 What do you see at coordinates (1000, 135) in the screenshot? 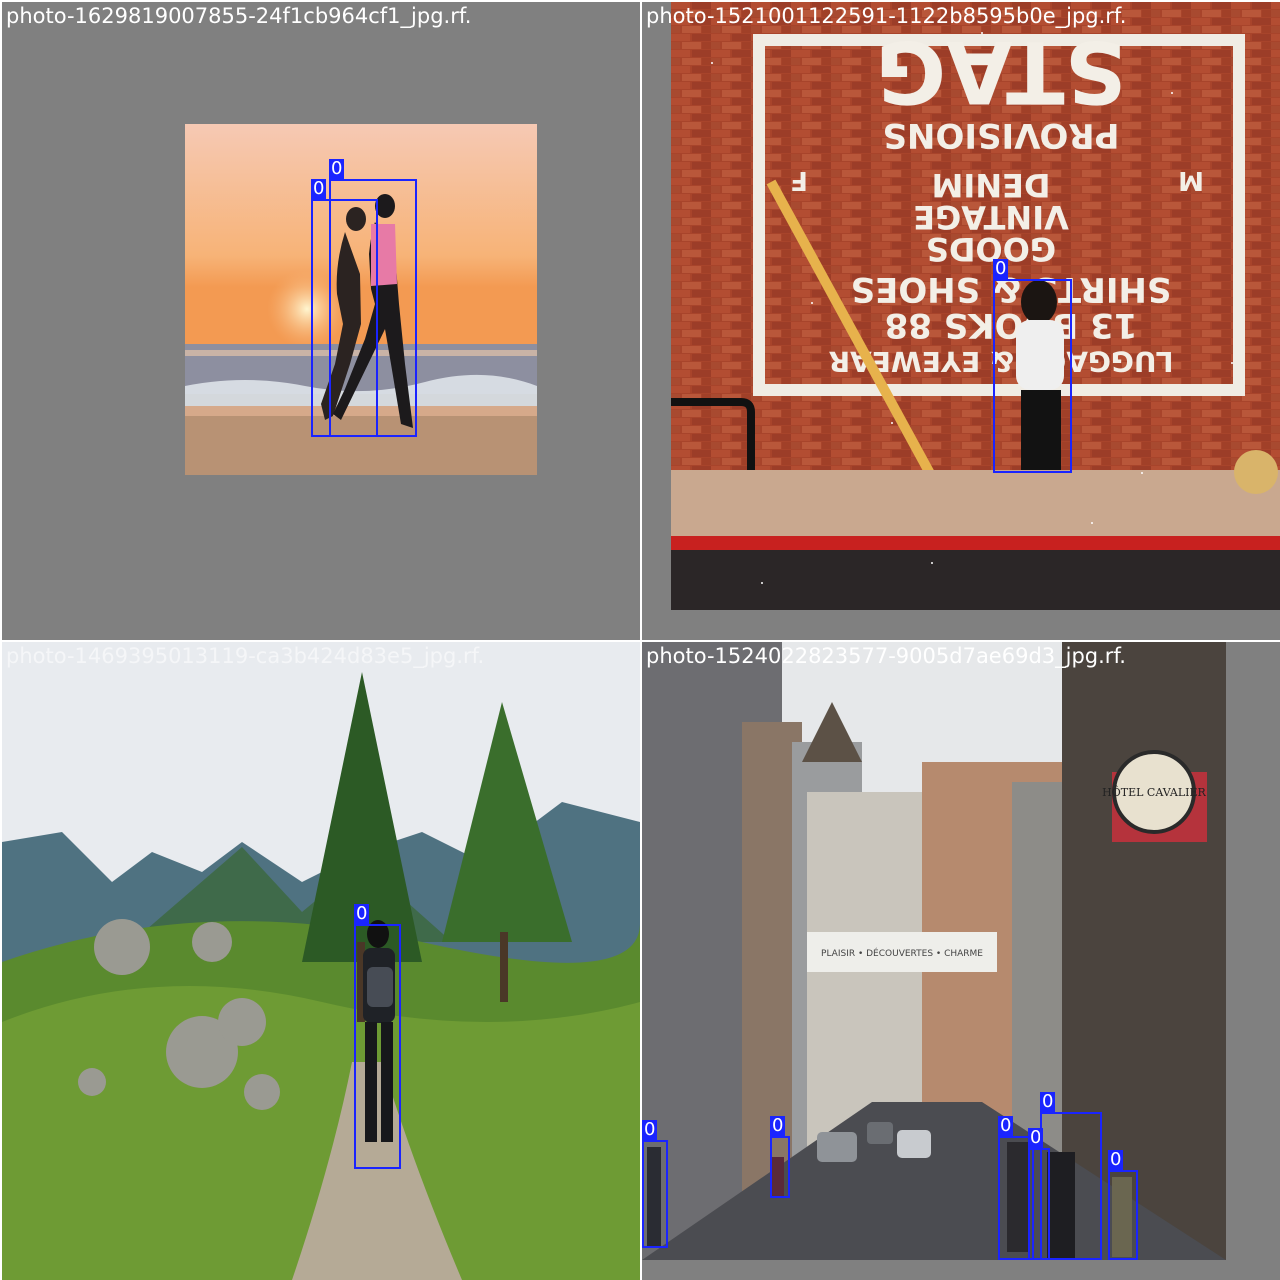
I see `sign-subtitle: PROVISIONS` at bounding box center [1000, 135].